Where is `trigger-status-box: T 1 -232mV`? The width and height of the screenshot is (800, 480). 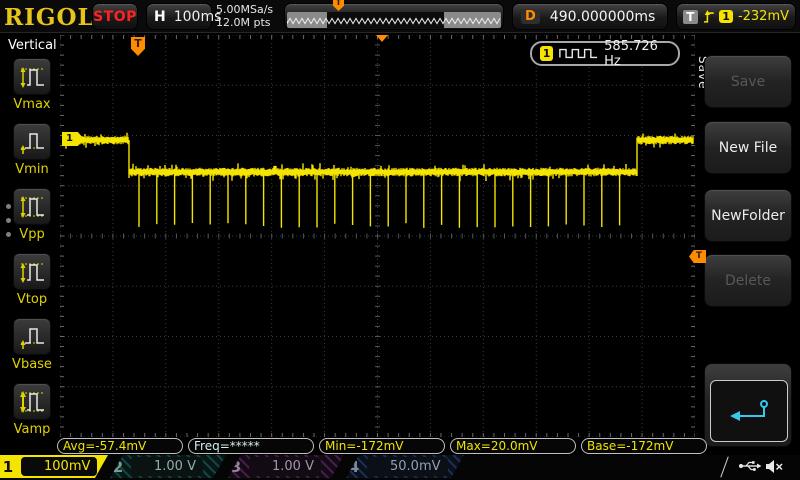 trigger-status-box: T 1 -232mV is located at coordinates (736, 16).